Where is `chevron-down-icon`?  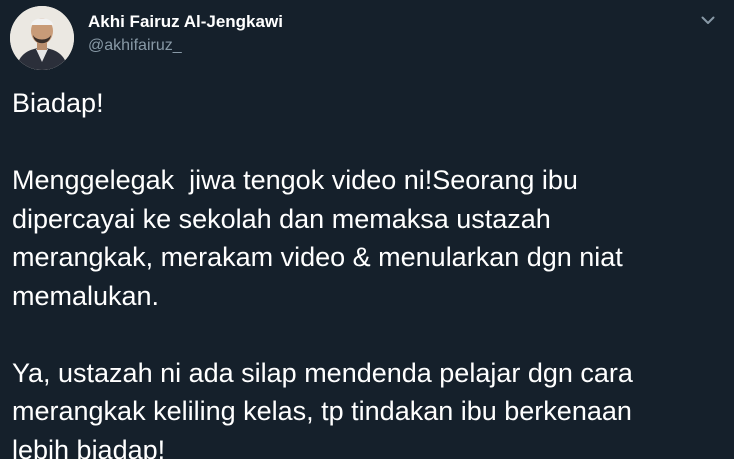
chevron-down-icon is located at coordinates (708, 20).